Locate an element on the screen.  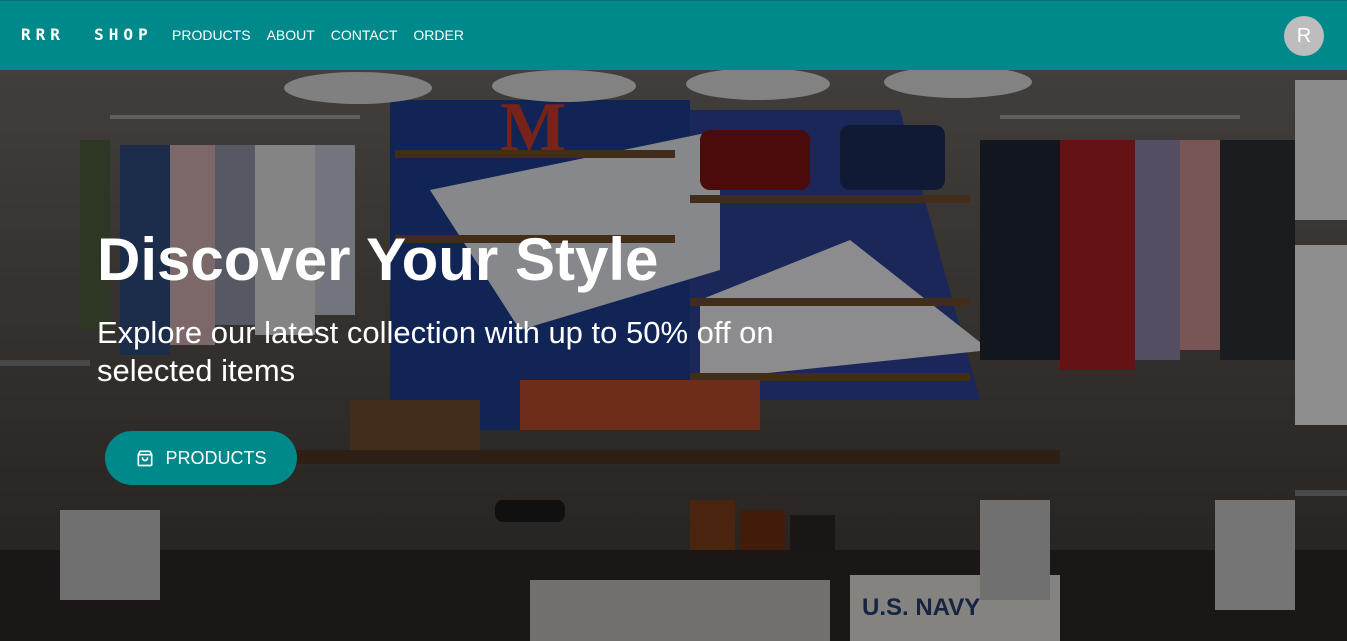
hero-products-button-label: PRODUCTS is located at coordinates (216, 457).